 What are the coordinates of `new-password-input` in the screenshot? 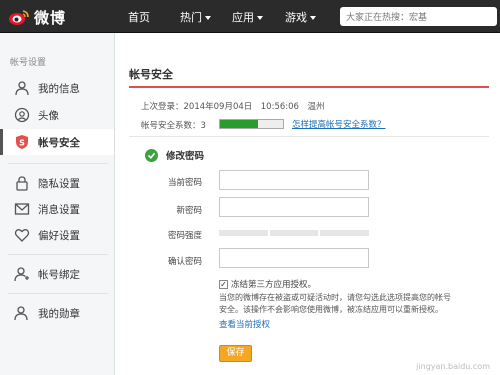 It's located at (294, 207).